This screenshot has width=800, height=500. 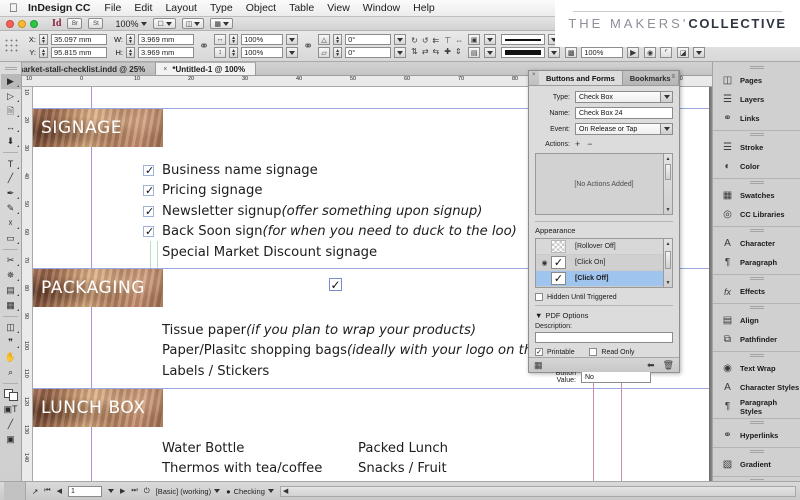 I want to click on dock-item-stroke: ☰ Stroke, so click(x=756, y=147).